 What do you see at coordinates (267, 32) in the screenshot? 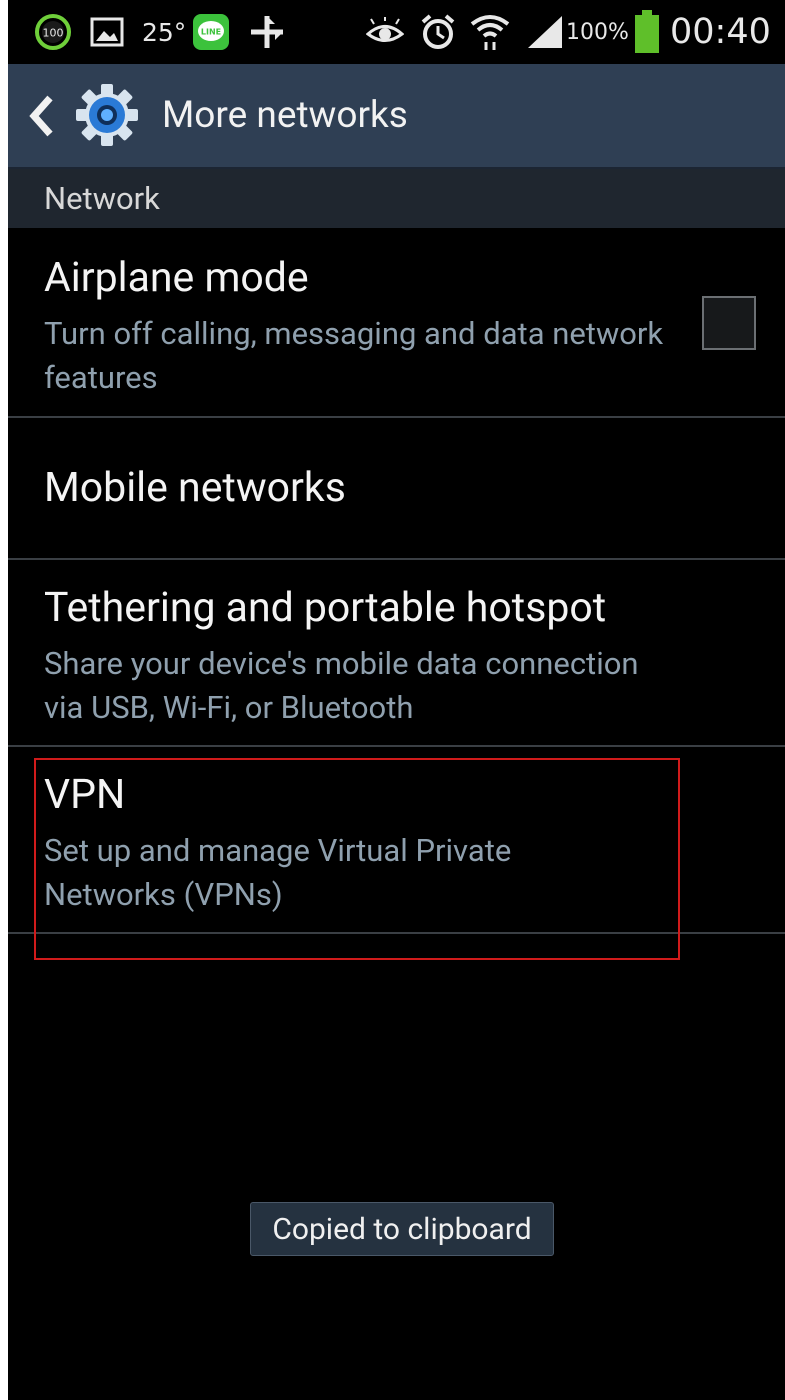
I see `transfer-arrows-icon` at bounding box center [267, 32].